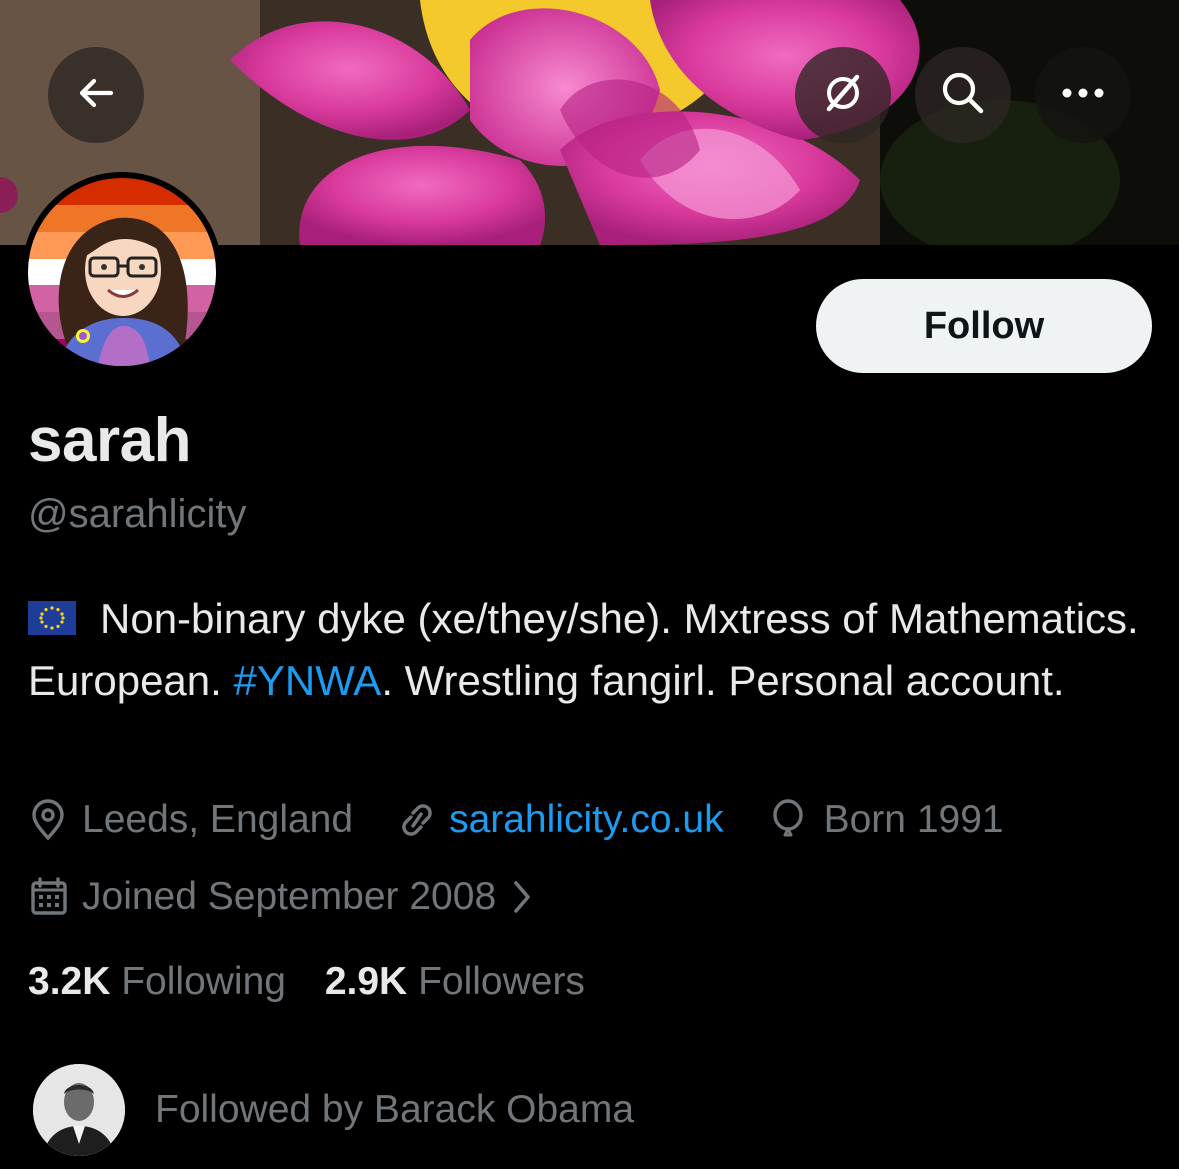 This screenshot has width=1179, height=1169. I want to click on website-item: sarahlicity.co.uk, so click(559, 820).